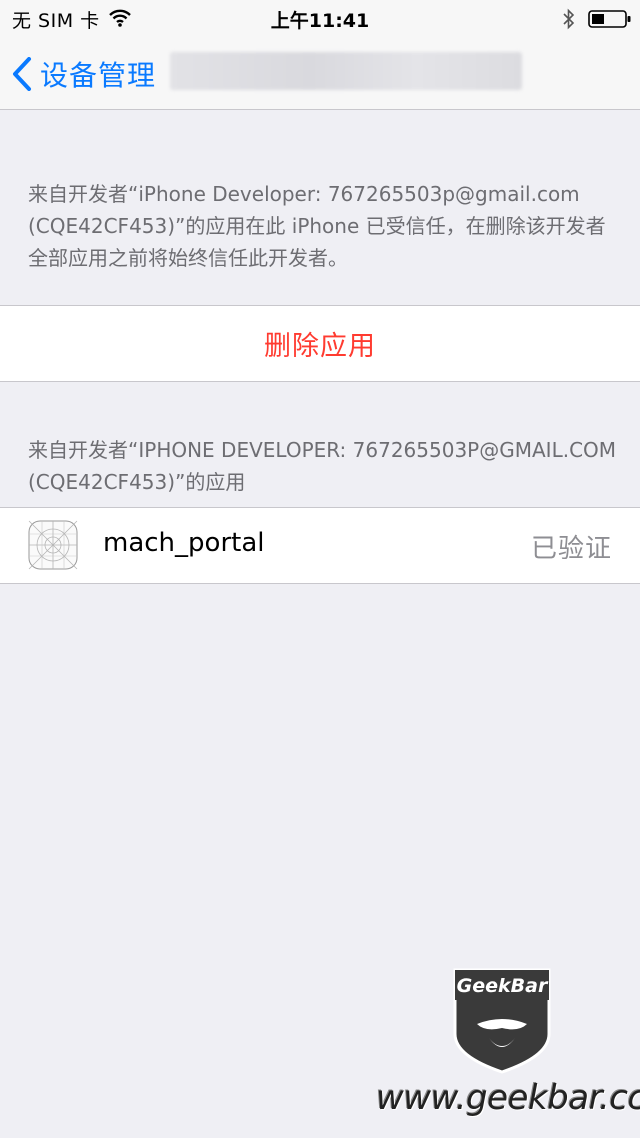 Image resolution: width=640 pixels, height=1138 pixels. I want to click on status-bar: 无 SIM 卡 上午11:41, so click(320, 20).